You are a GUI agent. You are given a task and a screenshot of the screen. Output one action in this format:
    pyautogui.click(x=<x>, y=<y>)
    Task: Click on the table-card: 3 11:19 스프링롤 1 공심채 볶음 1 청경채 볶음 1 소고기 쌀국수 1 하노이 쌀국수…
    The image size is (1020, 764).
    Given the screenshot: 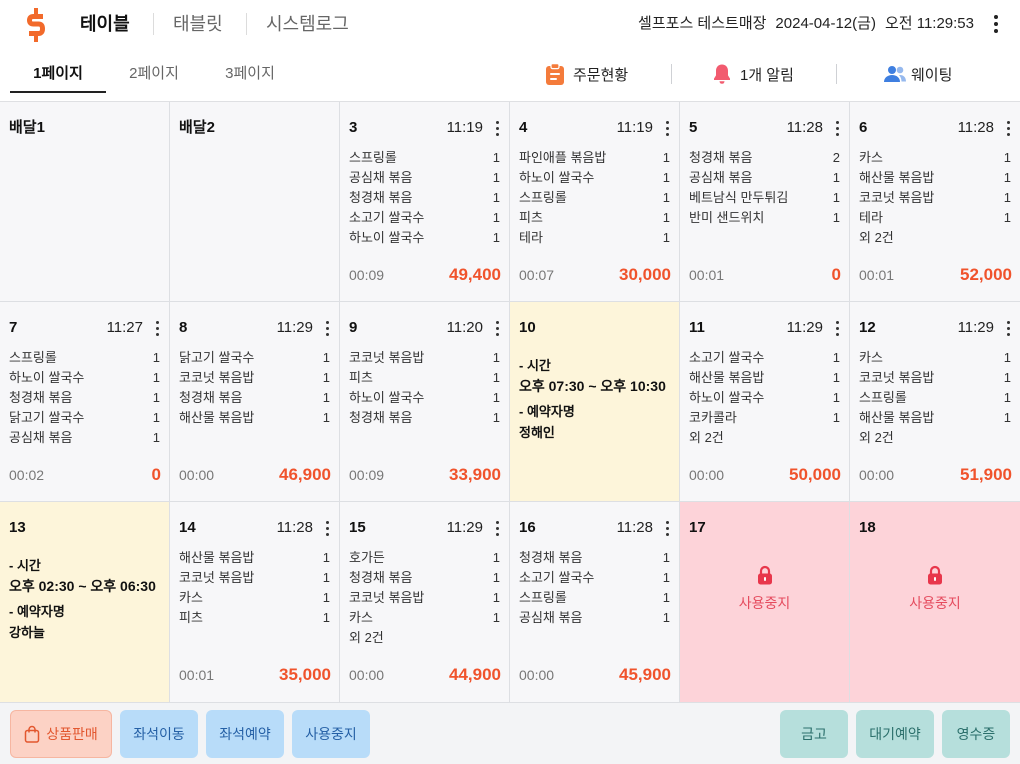 What is the action you would take?
    pyautogui.click(x=425, y=202)
    